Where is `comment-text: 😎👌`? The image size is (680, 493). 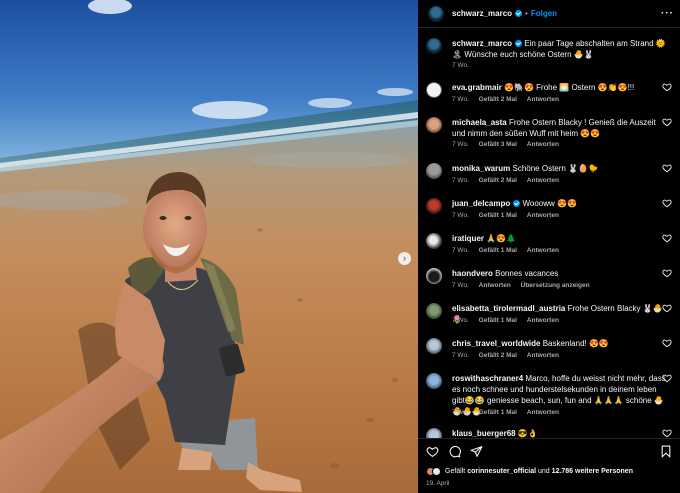
comment-text: 😎👌 is located at coordinates (527, 433).